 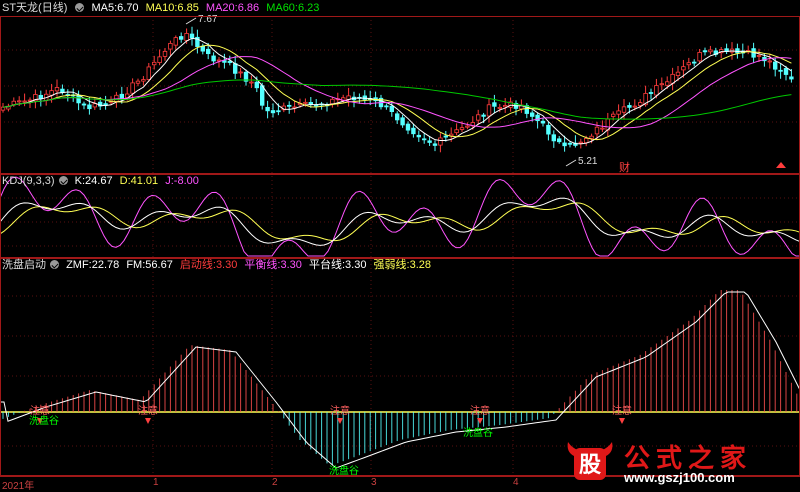 I want to click on ma10-label: MA10:, so click(x=161, y=8).